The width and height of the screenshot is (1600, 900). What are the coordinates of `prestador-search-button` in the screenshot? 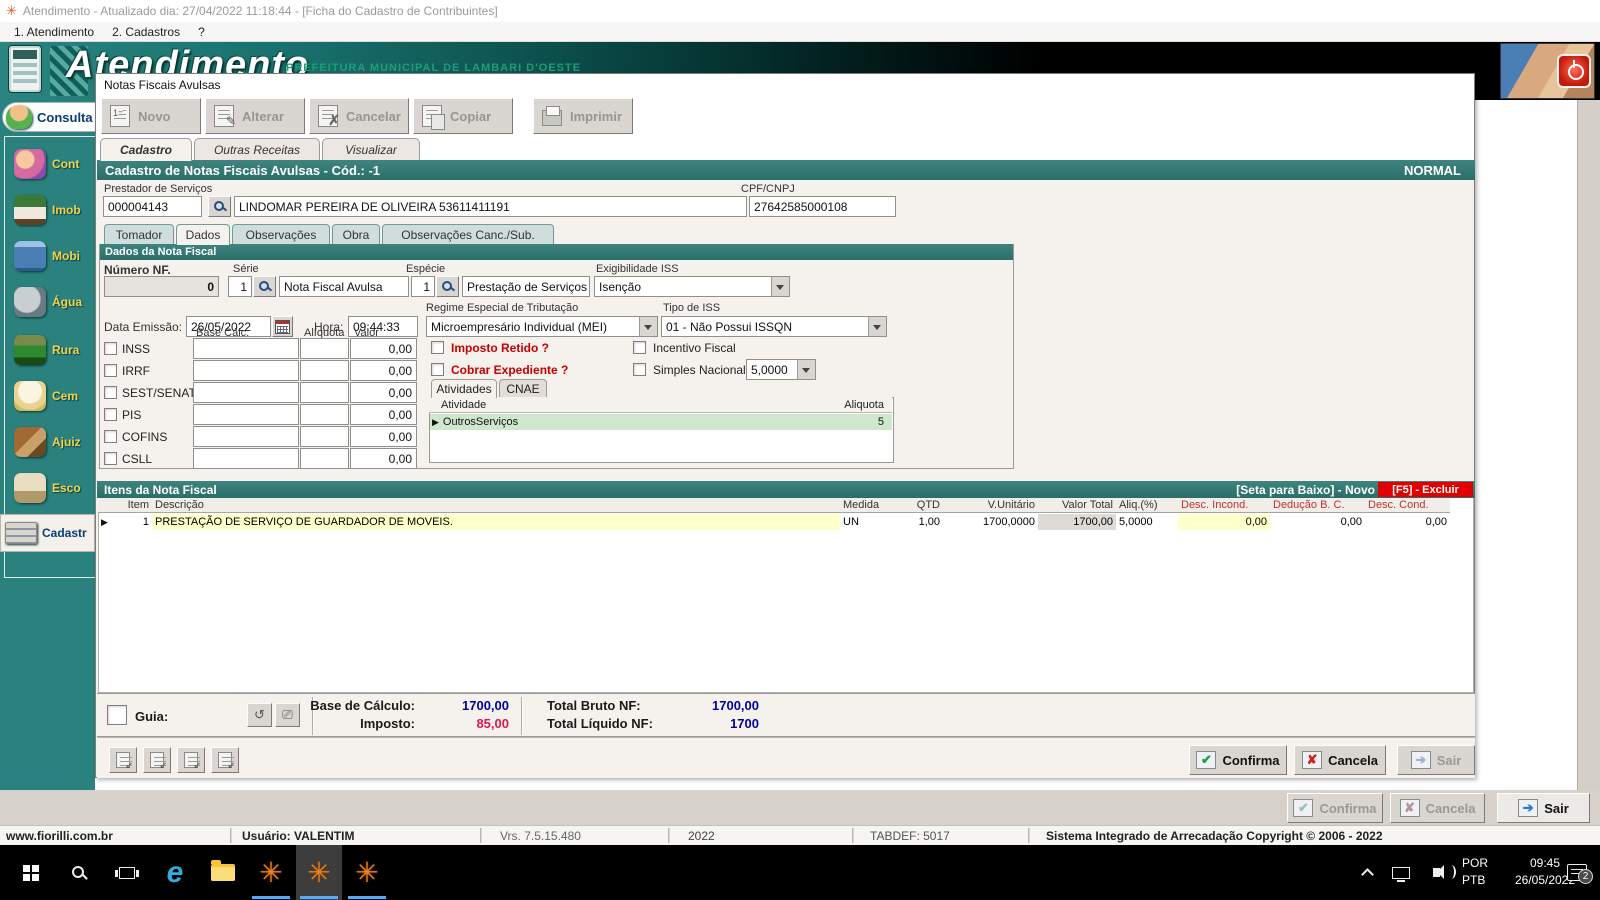 It's located at (219, 206).